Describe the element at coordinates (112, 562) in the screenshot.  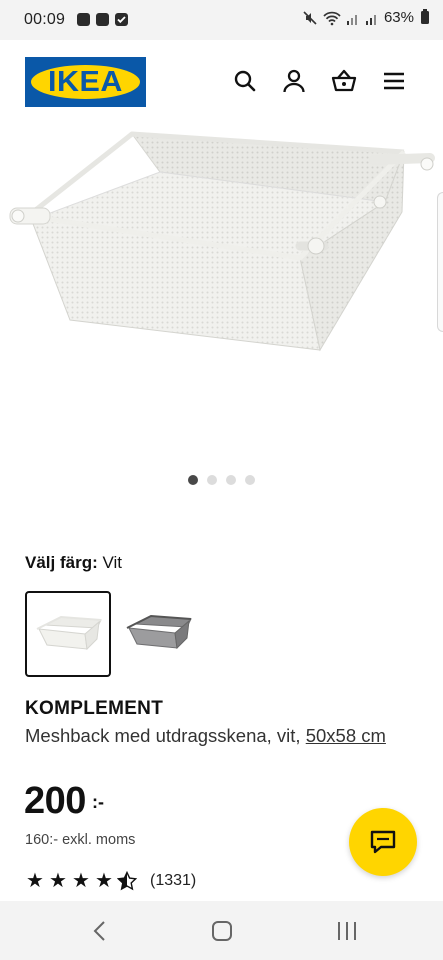
I see `color-selected-value: Vit` at that location.